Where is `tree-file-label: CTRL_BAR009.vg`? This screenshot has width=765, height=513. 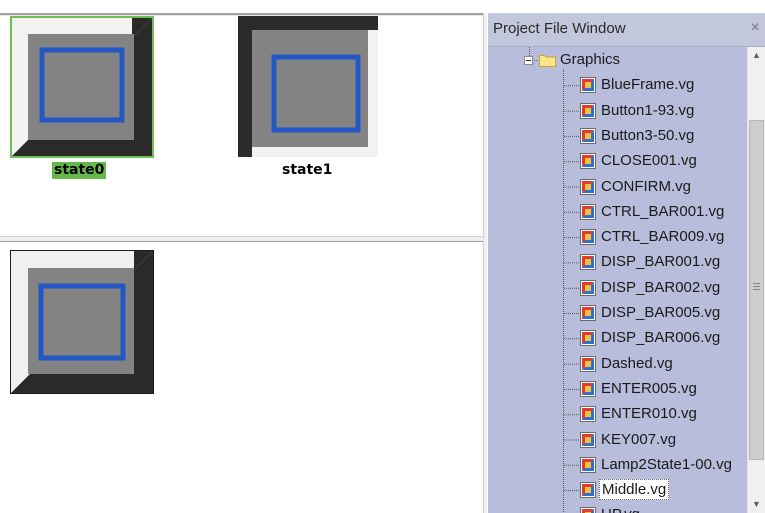 tree-file-label: CTRL_BAR009.vg is located at coordinates (663, 237).